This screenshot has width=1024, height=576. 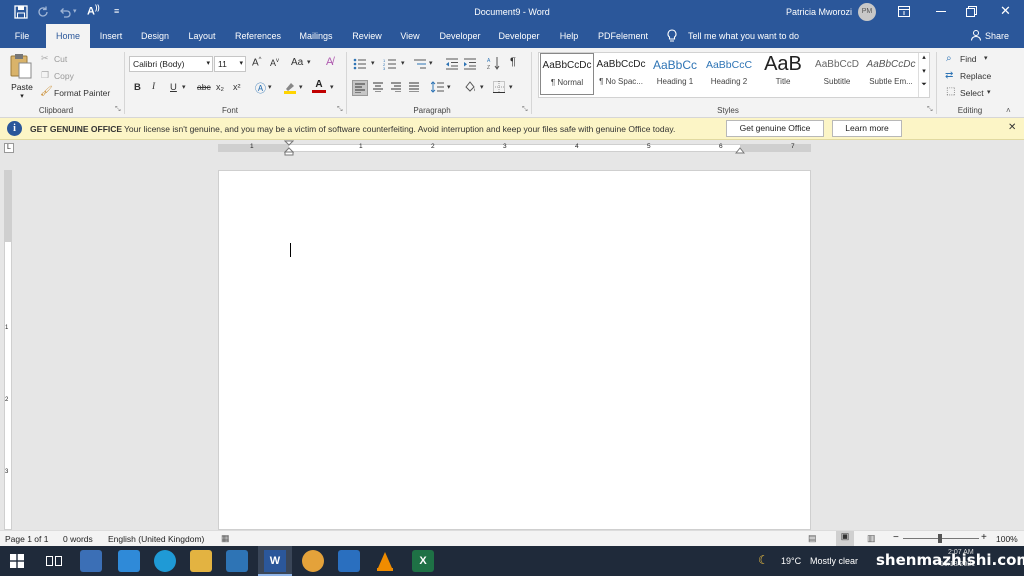 I want to click on more-styles-icon: ⏷, so click(x=924, y=88).